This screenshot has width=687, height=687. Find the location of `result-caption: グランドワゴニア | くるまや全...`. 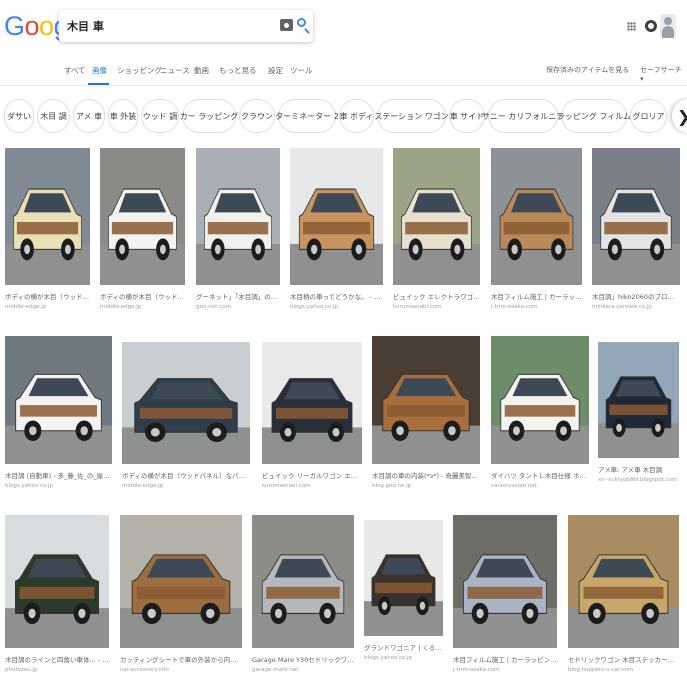

result-caption: グランドワゴニア | くるまや全... is located at coordinates (403, 647).